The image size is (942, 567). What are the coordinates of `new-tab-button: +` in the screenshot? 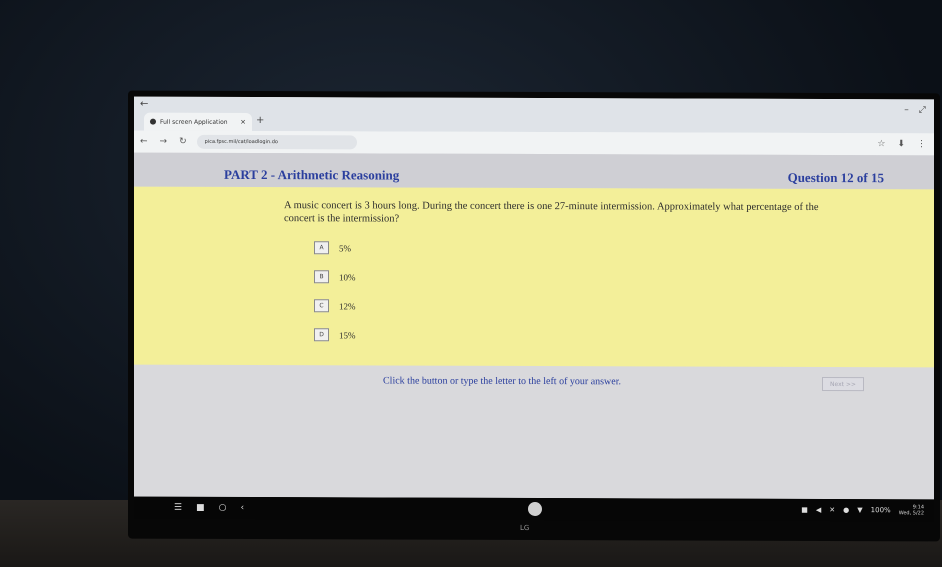 It's located at (260, 120).